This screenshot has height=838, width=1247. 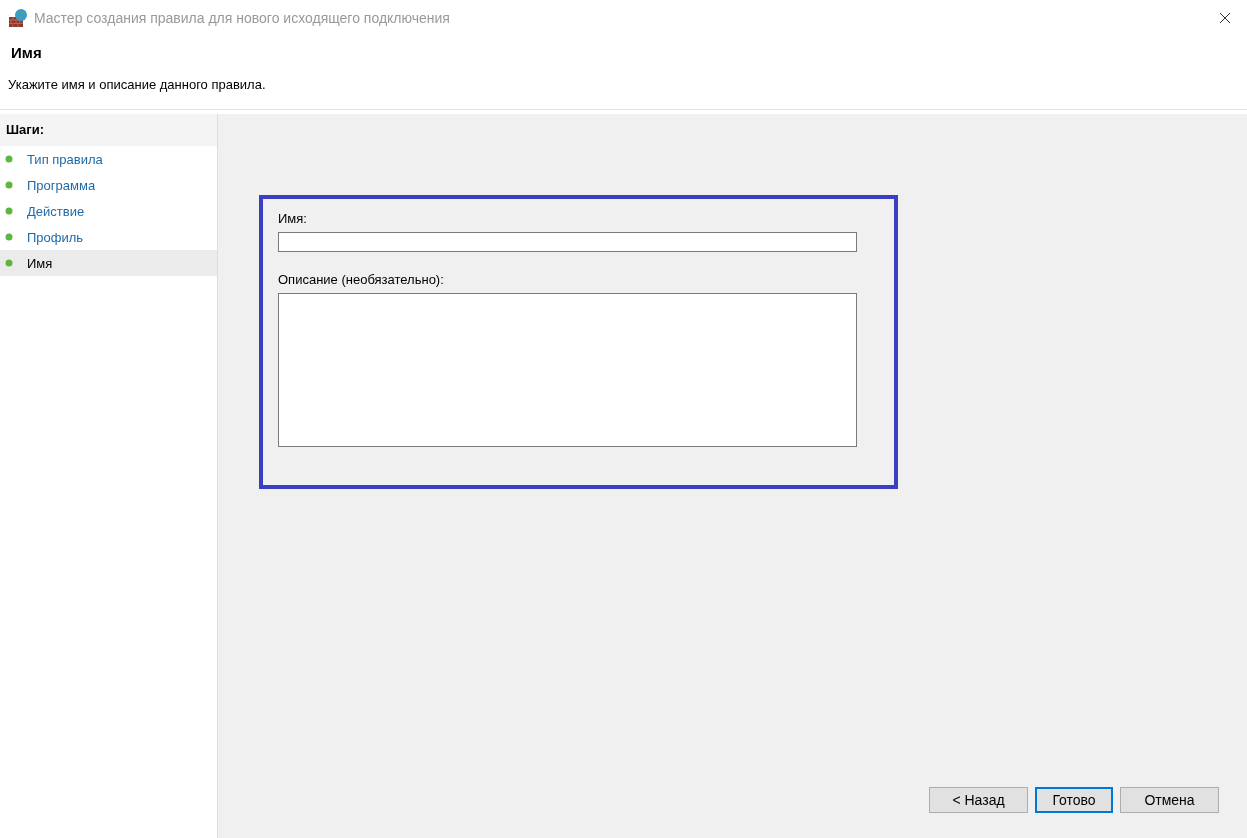 What do you see at coordinates (1074, 800) in the screenshot?
I see `wizard-button: Готово` at bounding box center [1074, 800].